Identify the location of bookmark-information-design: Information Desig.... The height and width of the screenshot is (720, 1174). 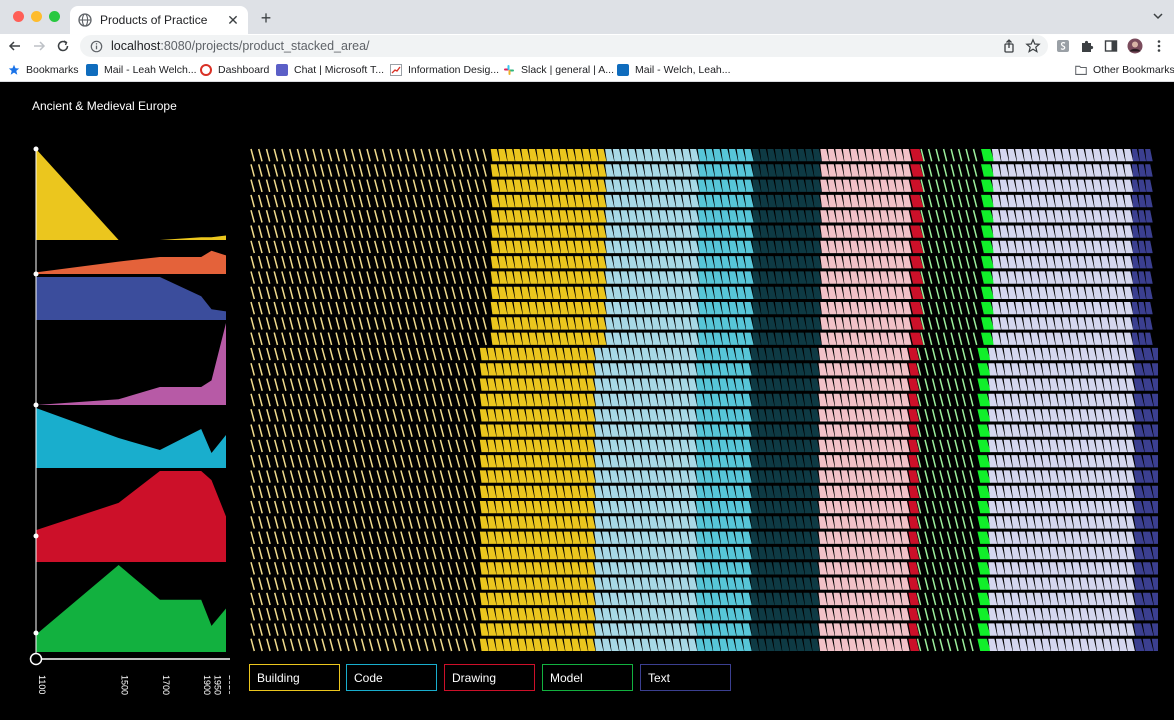
(444, 70).